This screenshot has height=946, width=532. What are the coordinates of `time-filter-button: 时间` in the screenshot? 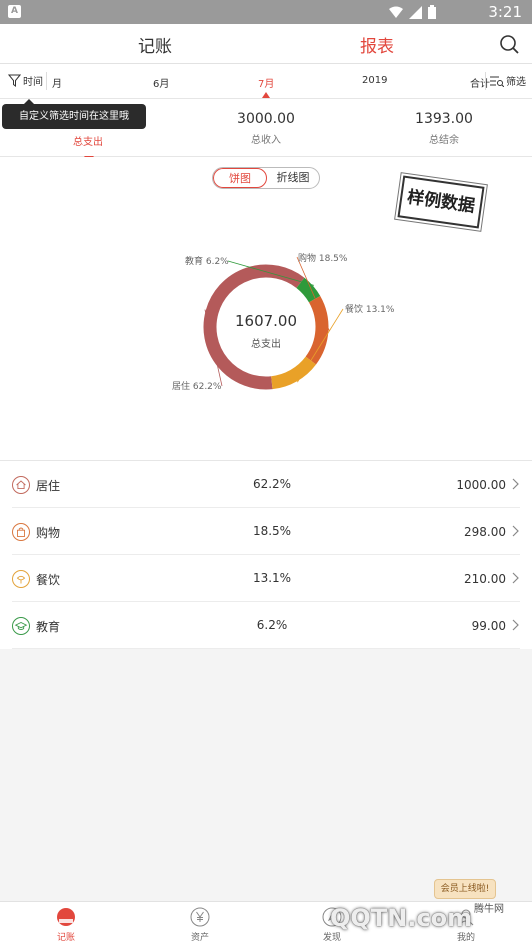 It's located at (25, 80).